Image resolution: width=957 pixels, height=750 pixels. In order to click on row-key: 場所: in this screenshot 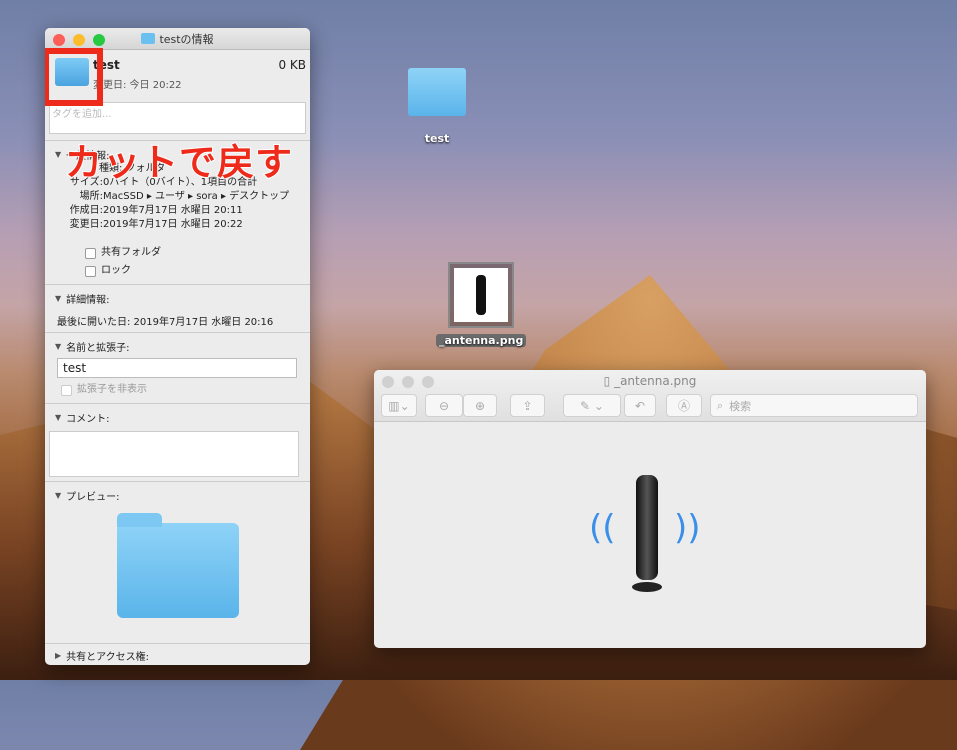, I will do `click(91, 196)`.